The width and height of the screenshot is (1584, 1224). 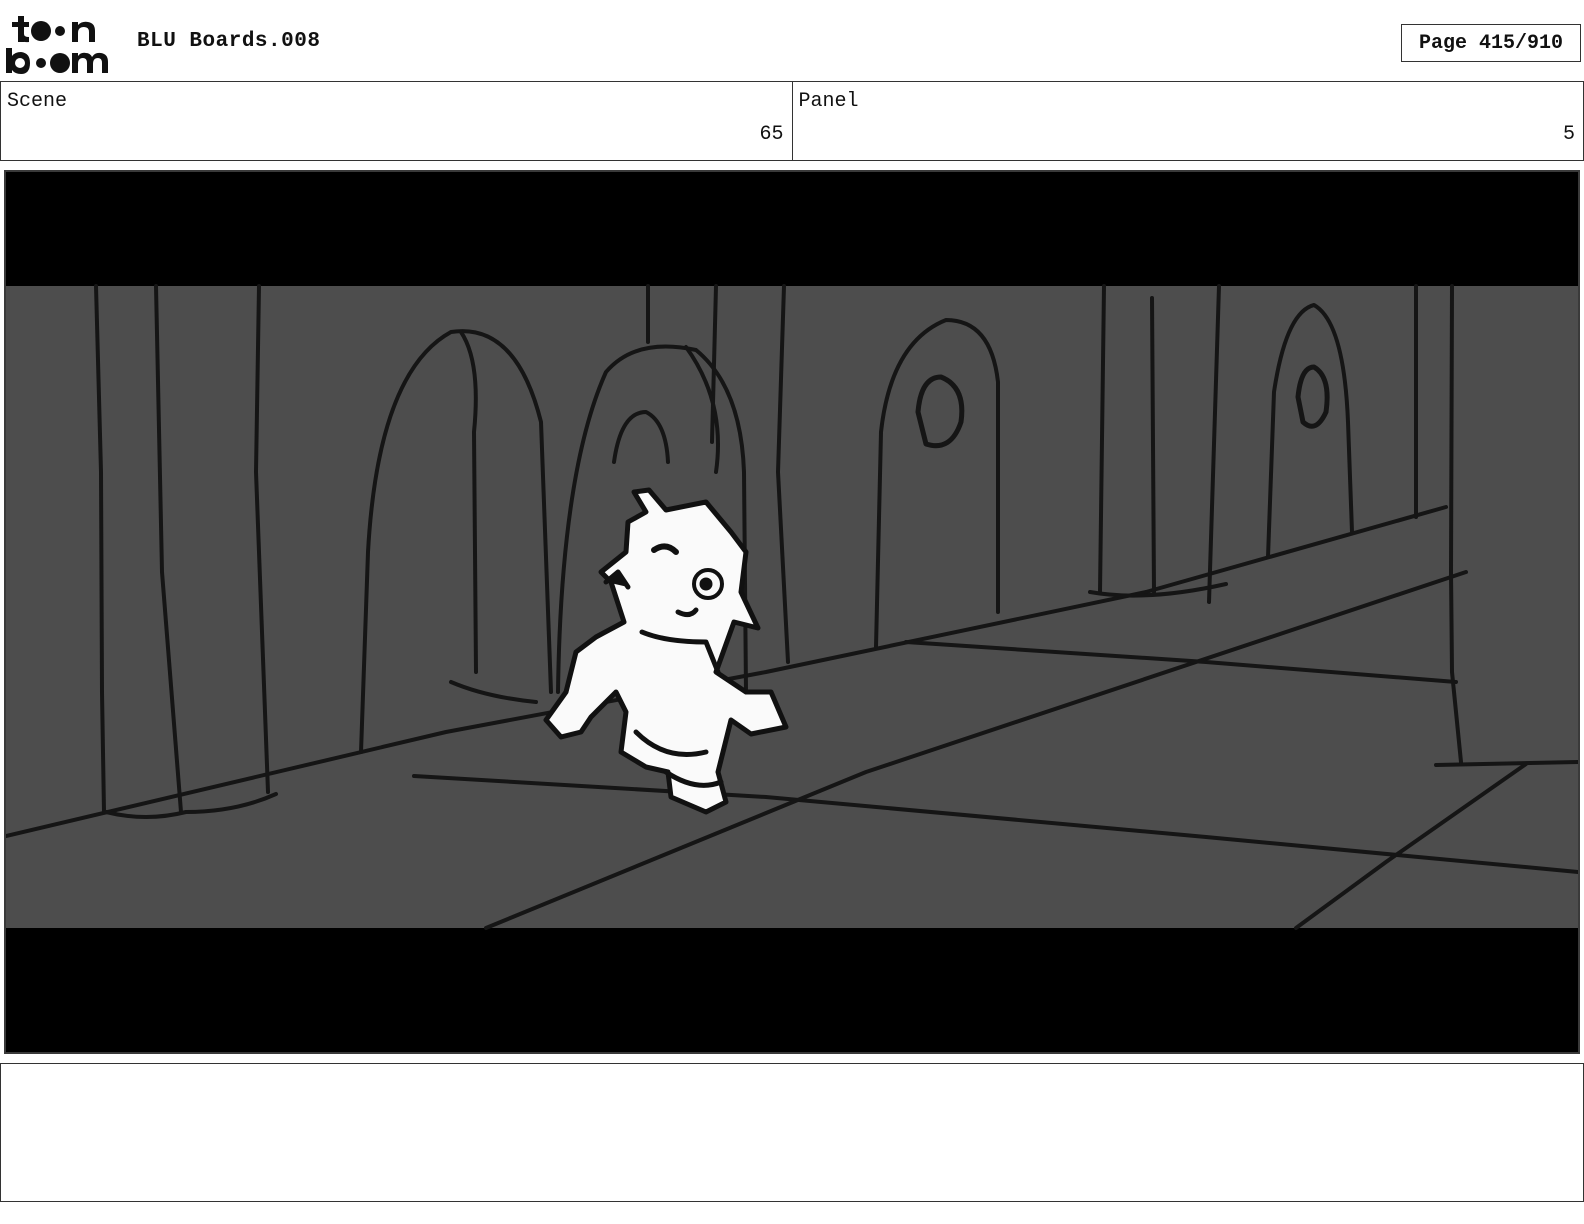 What do you see at coordinates (1568, 134) in the screenshot?
I see `panel-number: 5` at bounding box center [1568, 134].